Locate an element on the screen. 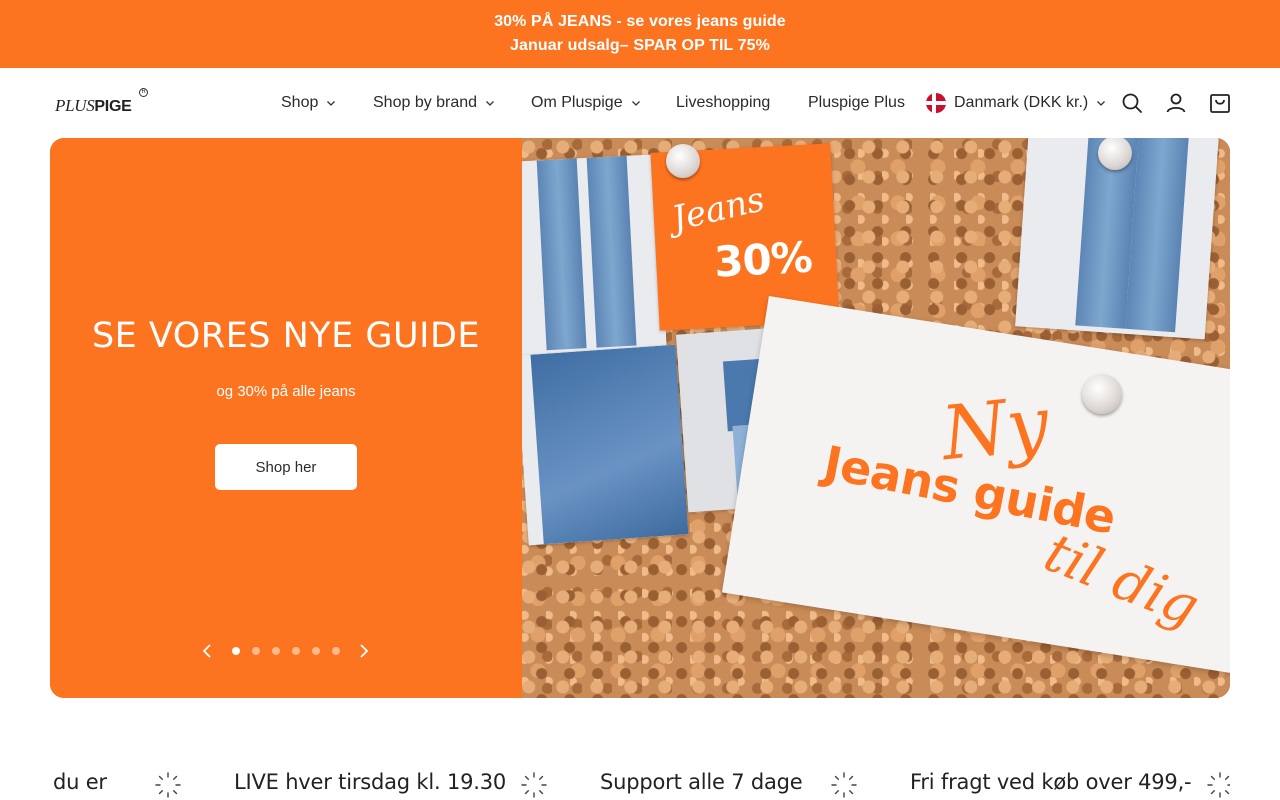 This screenshot has width=1280, height=800. denmark-flag-icon is located at coordinates (936, 103).